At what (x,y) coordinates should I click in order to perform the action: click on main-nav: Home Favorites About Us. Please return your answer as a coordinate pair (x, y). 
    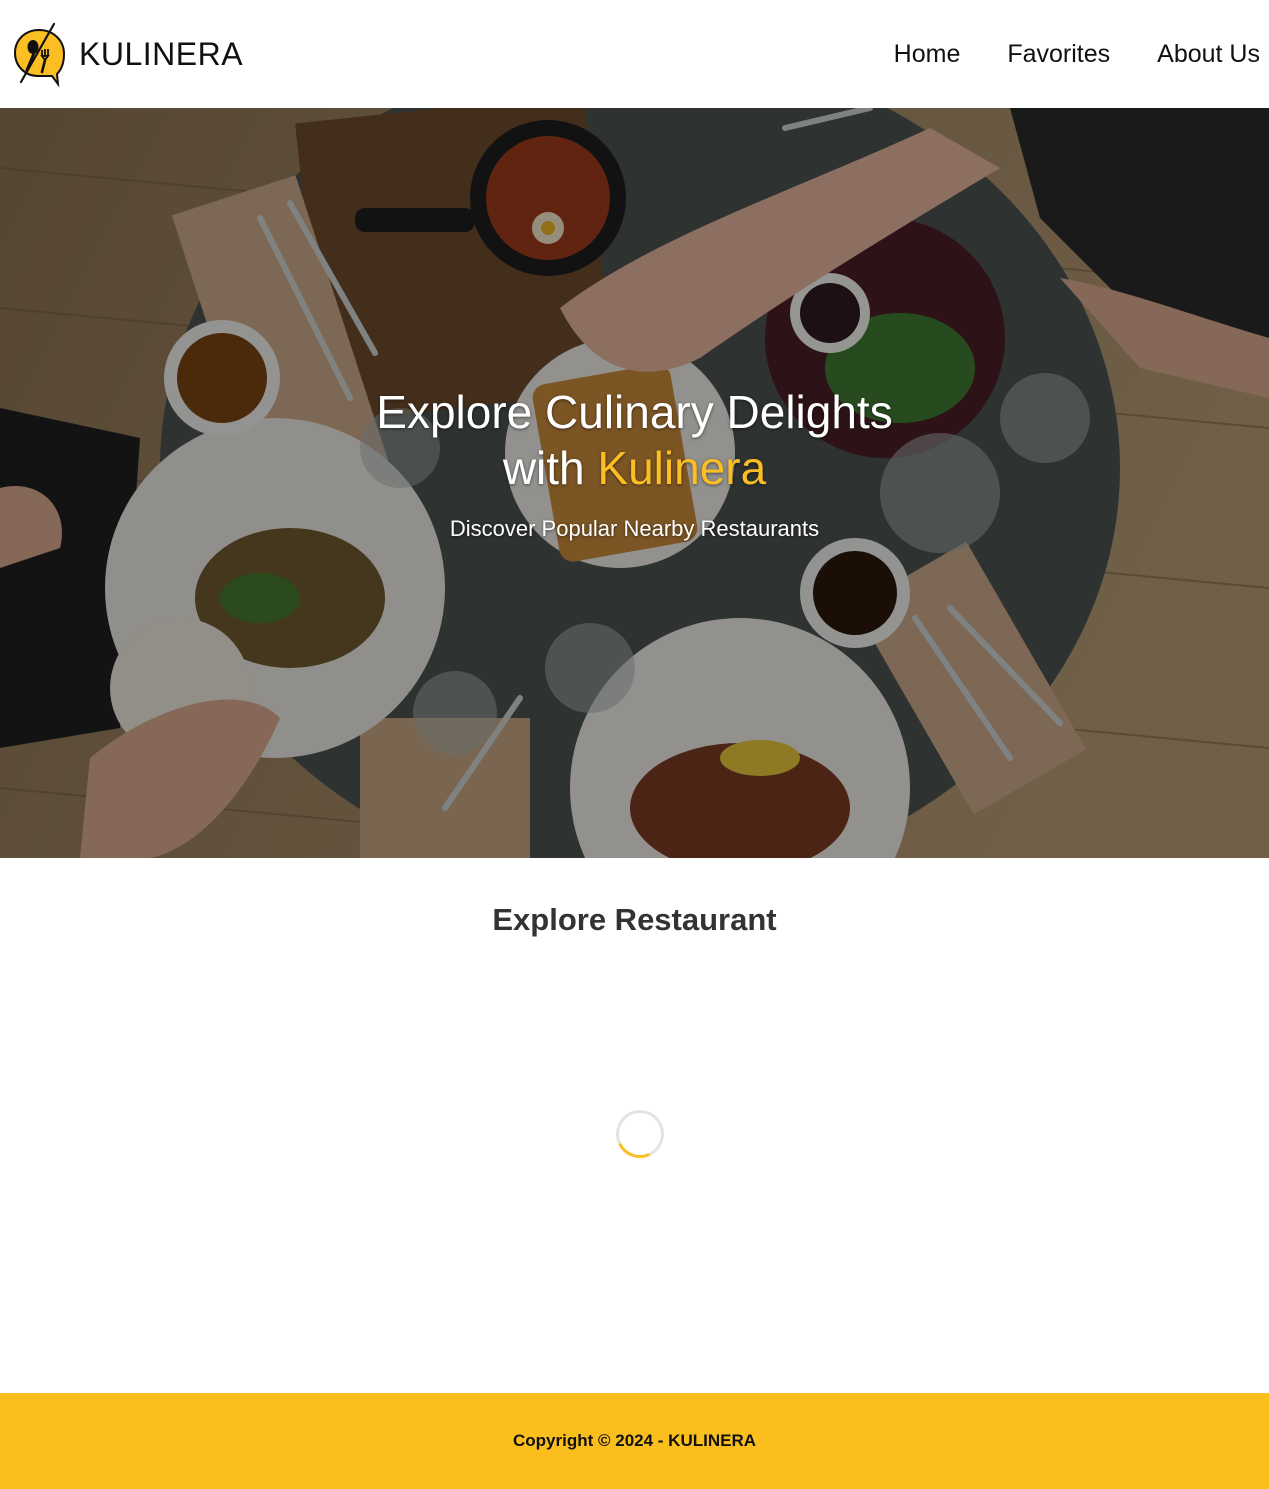
    Looking at the image, I should click on (1053, 54).